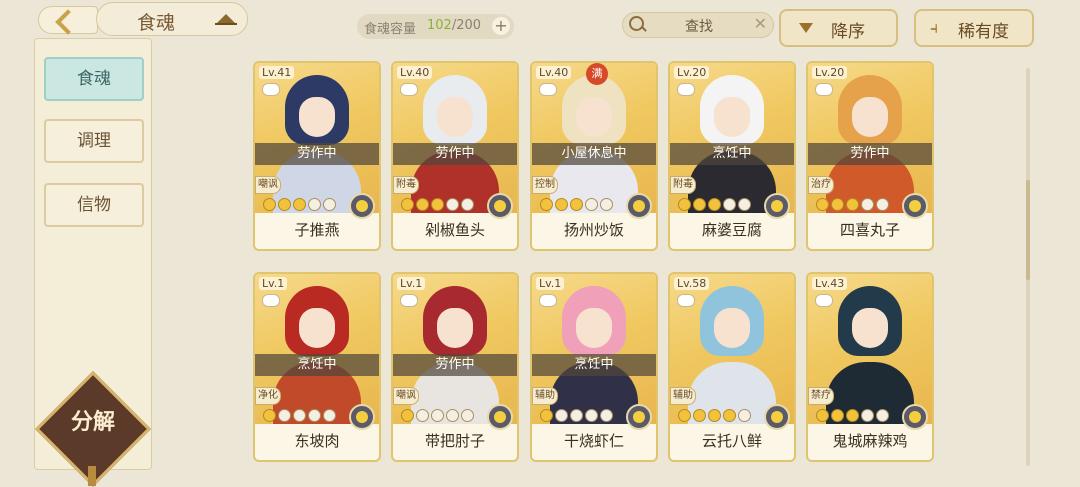 The width and height of the screenshot is (1080, 487). I want to click on top-bar: 食魂 食魂容量 102/200 + 查找 ✕ 降序 ⫞ 稀有度, so click(540, 23).